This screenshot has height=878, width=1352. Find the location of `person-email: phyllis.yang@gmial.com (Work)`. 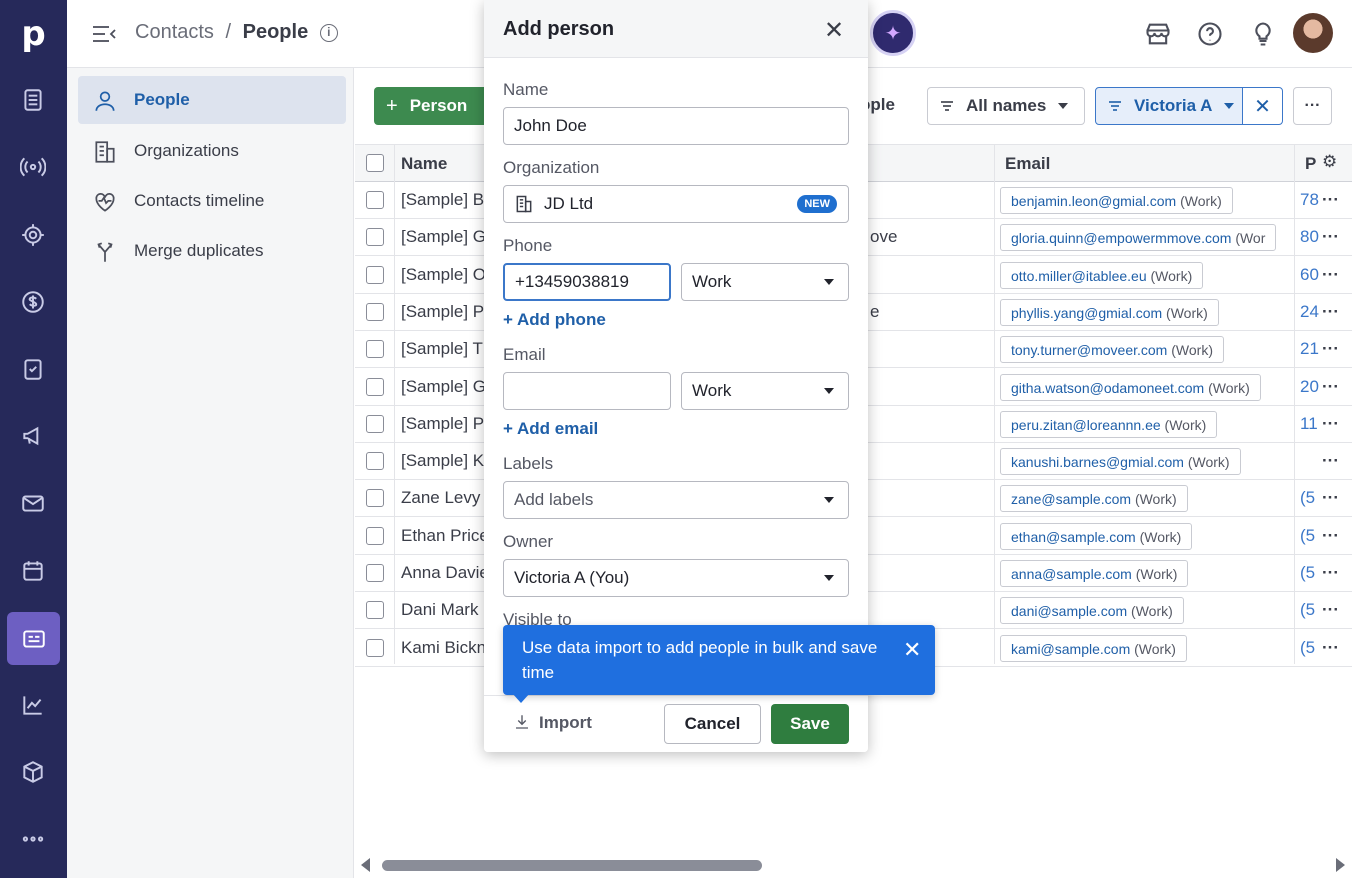

person-email: phyllis.yang@gmial.com (Work) is located at coordinates (1109, 312).